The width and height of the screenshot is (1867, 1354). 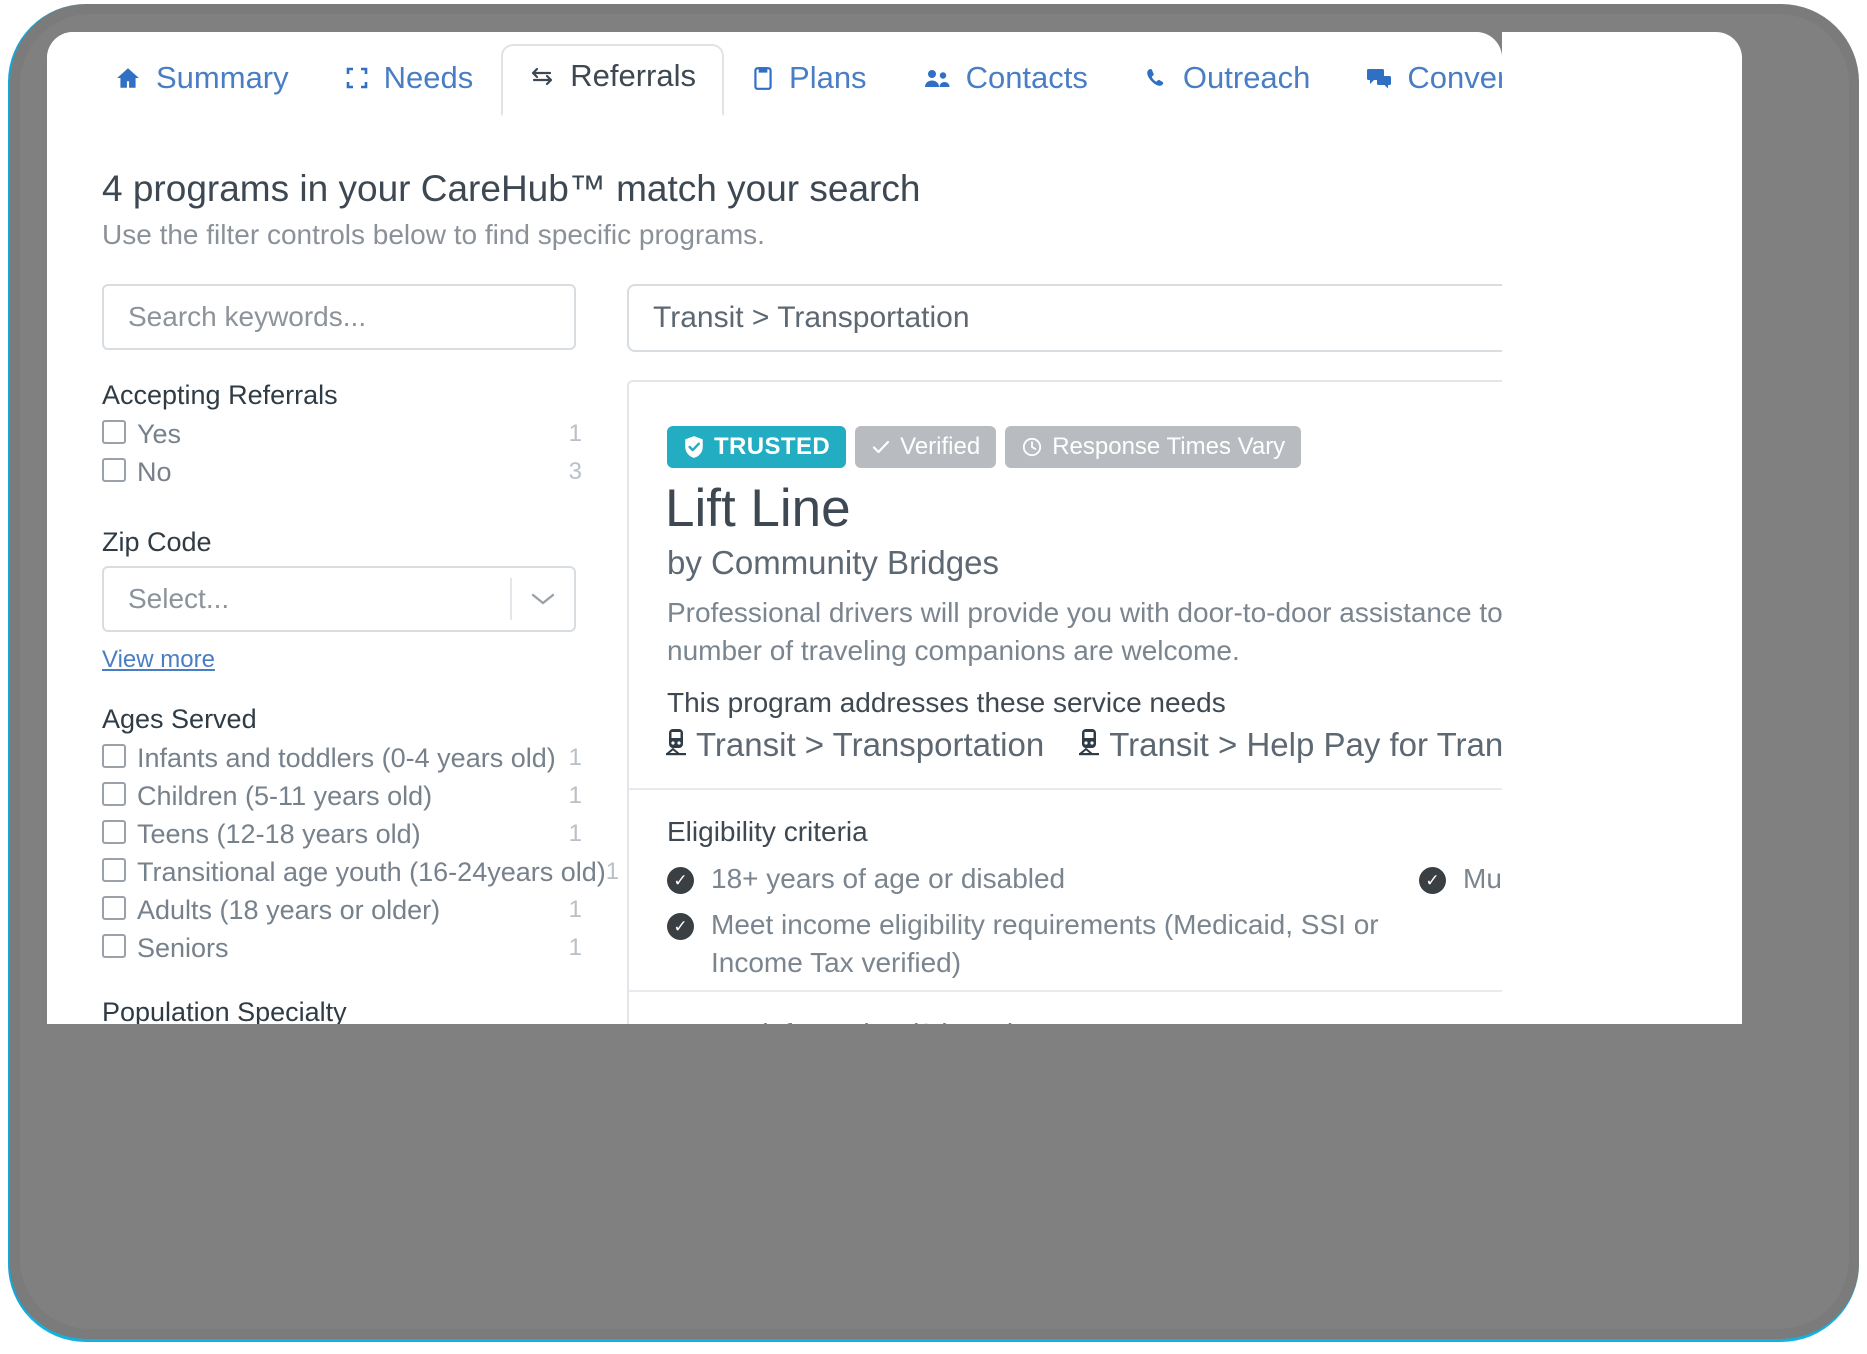 I want to click on filter-option-accepting-no: No 3, so click(x=342, y=472).